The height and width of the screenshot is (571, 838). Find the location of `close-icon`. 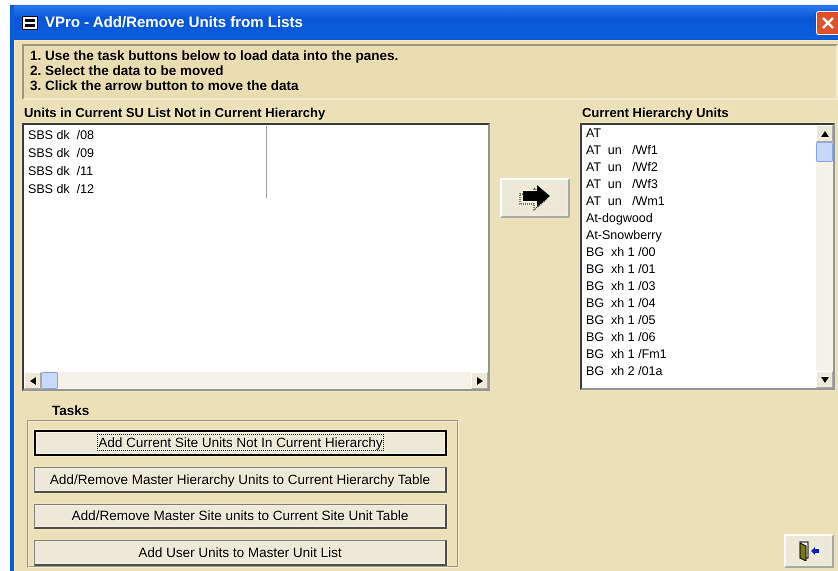

close-icon is located at coordinates (827, 23).